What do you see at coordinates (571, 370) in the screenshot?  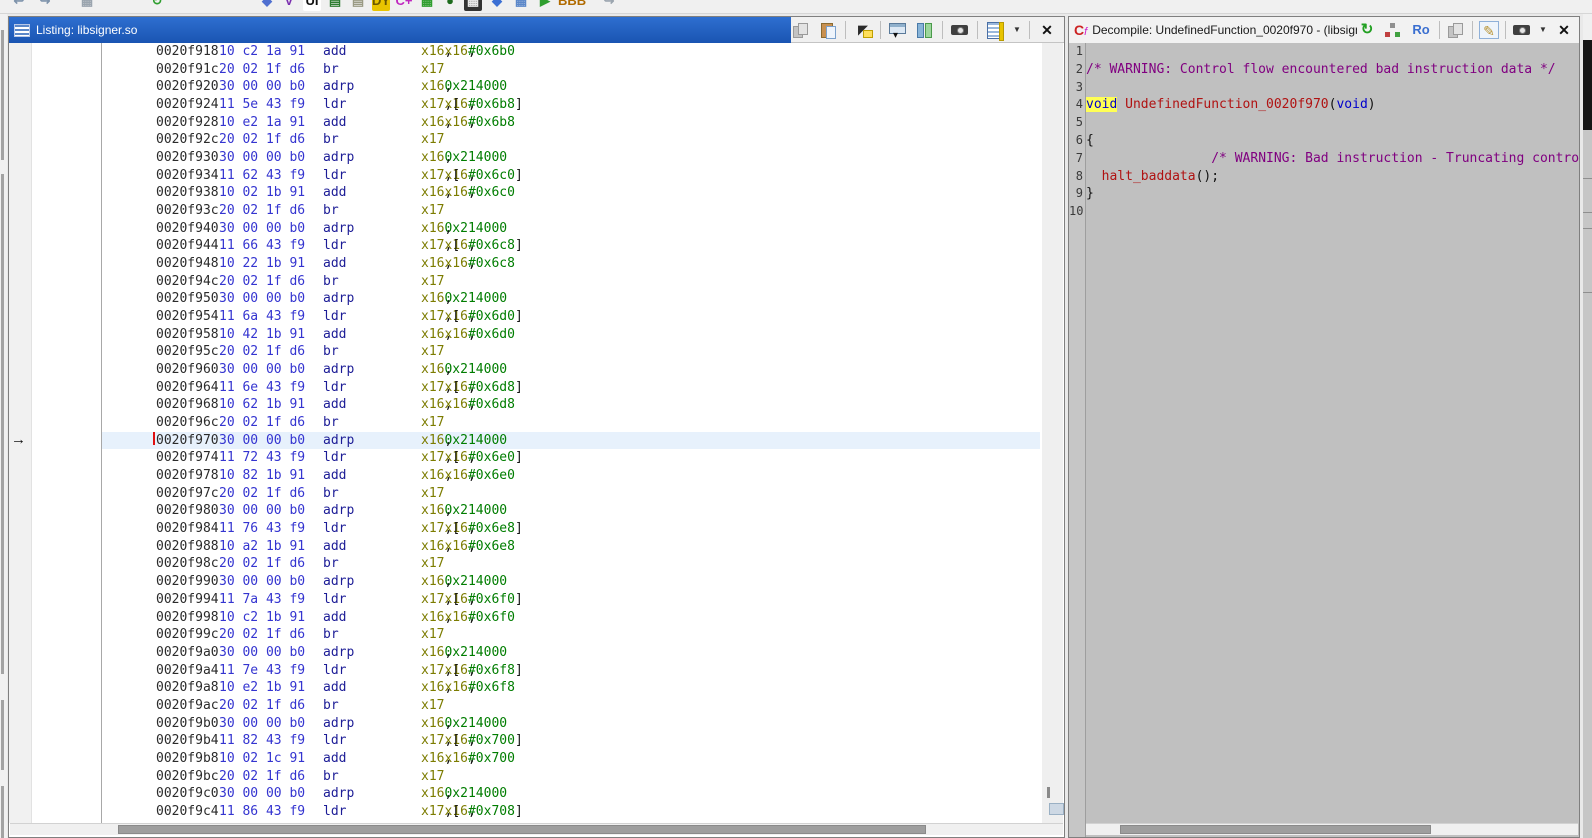 I see `listing-row: 0020f960 30 00 00 b0 adrp x16, 0x214000` at bounding box center [571, 370].